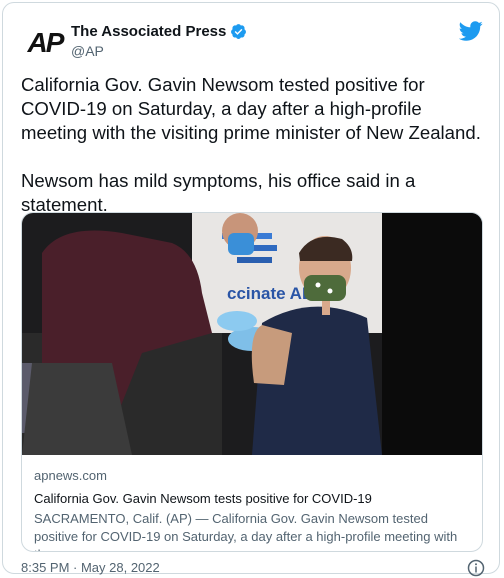  I want to click on link-domain: apnews.com, so click(70, 475).